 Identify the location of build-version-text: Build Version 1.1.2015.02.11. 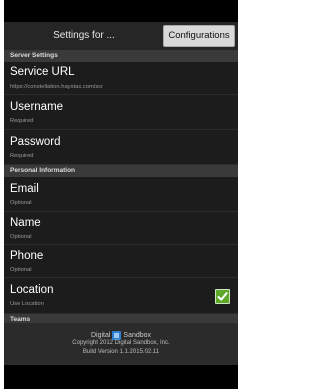
(121, 352).